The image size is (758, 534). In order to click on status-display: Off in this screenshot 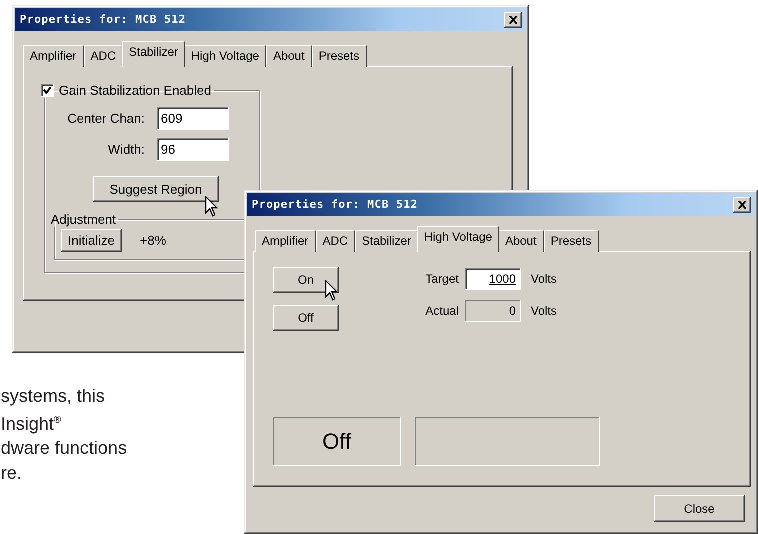, I will do `click(337, 441)`.